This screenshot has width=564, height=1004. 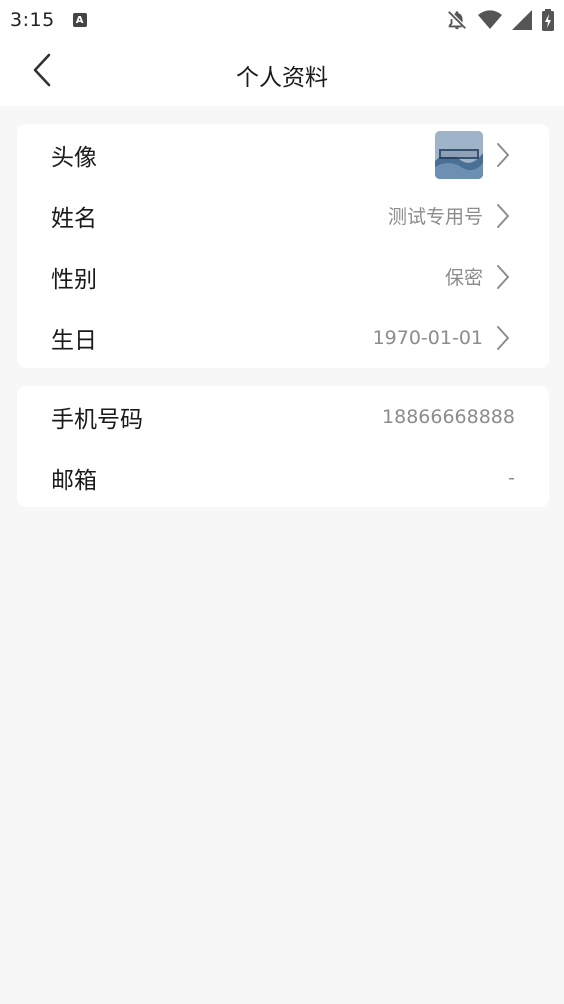 What do you see at coordinates (548, 20) in the screenshot?
I see `battery-charging-icon` at bounding box center [548, 20].